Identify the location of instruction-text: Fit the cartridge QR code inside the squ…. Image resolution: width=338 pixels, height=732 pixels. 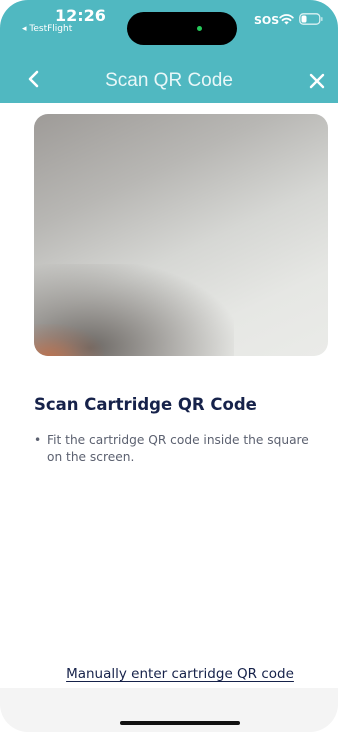
(178, 448).